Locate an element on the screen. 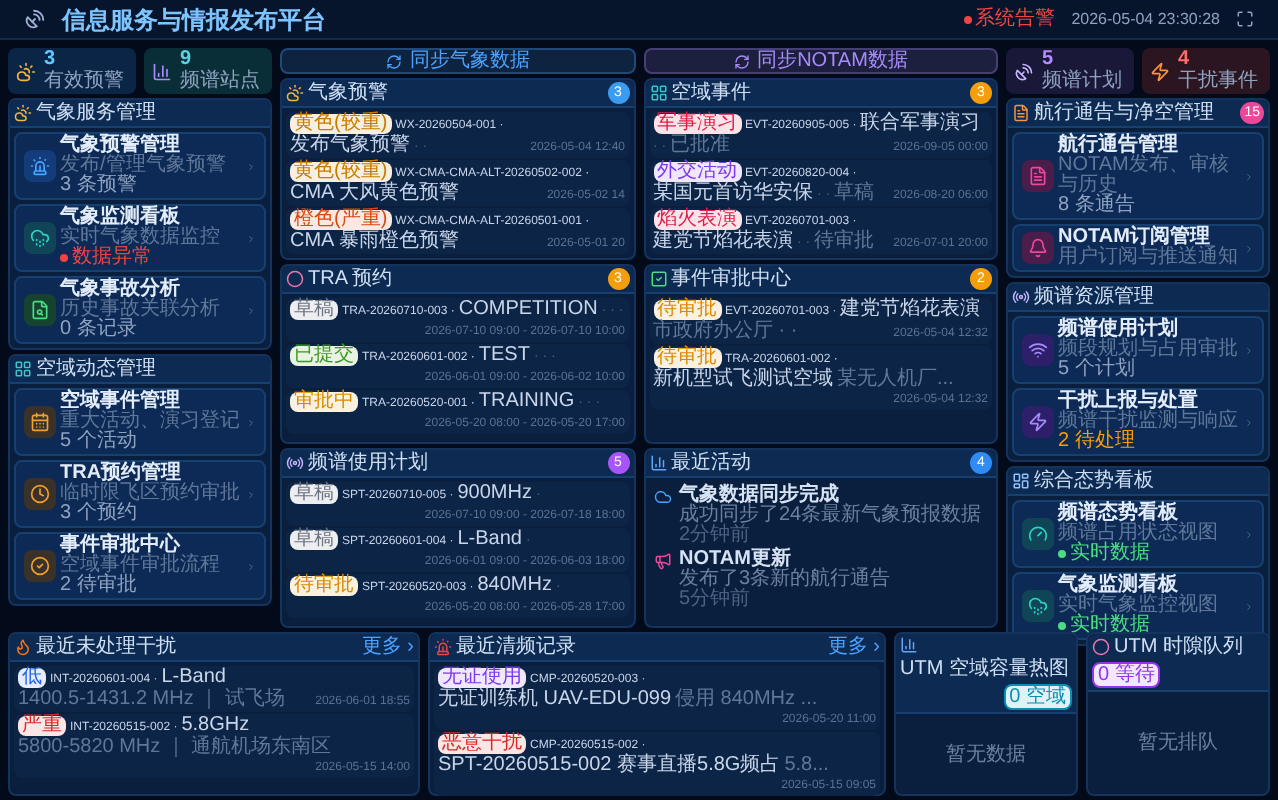 The width and height of the screenshot is (1278, 800). card-meta: 0 条记录 is located at coordinates (99, 330).